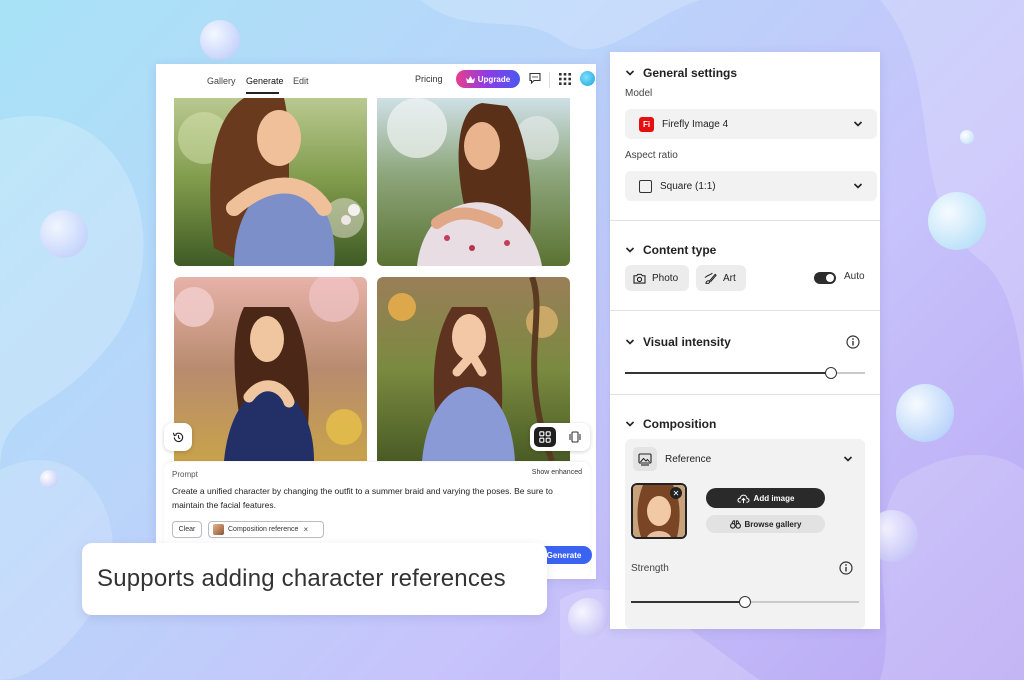 Image resolution: width=1024 pixels, height=680 pixels. Describe the element at coordinates (557, 472) in the screenshot. I see `show-enhanced-link: Show enhanced` at that location.